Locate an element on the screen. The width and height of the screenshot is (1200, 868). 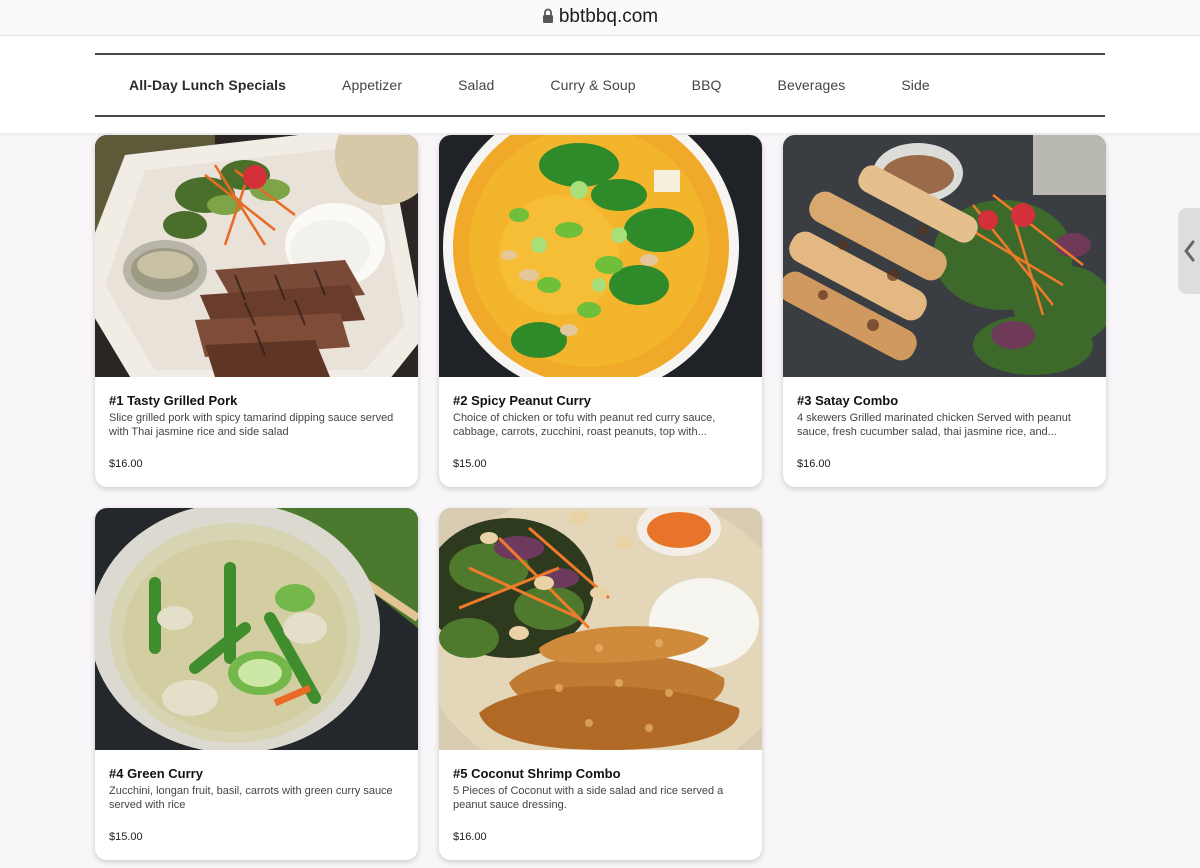
menu-item-title: #4 Green Curry is located at coordinates (156, 773).